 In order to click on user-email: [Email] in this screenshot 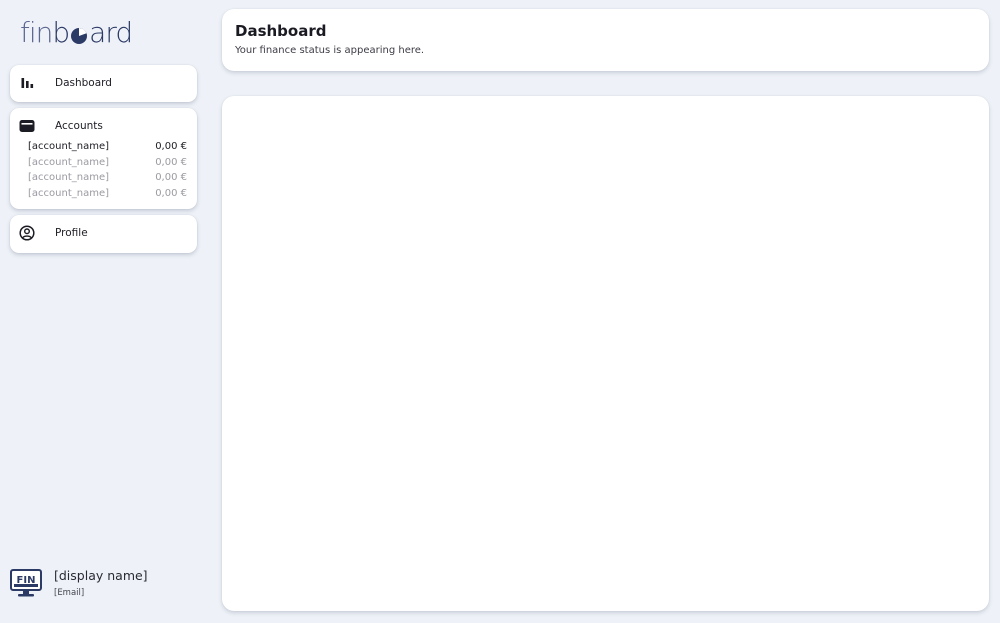, I will do `click(69, 593)`.